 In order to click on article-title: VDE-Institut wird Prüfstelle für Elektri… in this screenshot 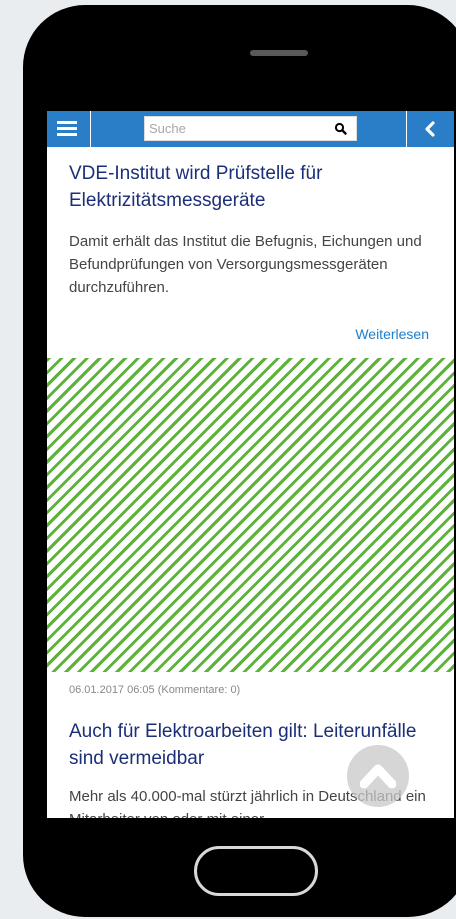, I will do `click(249, 187)`.